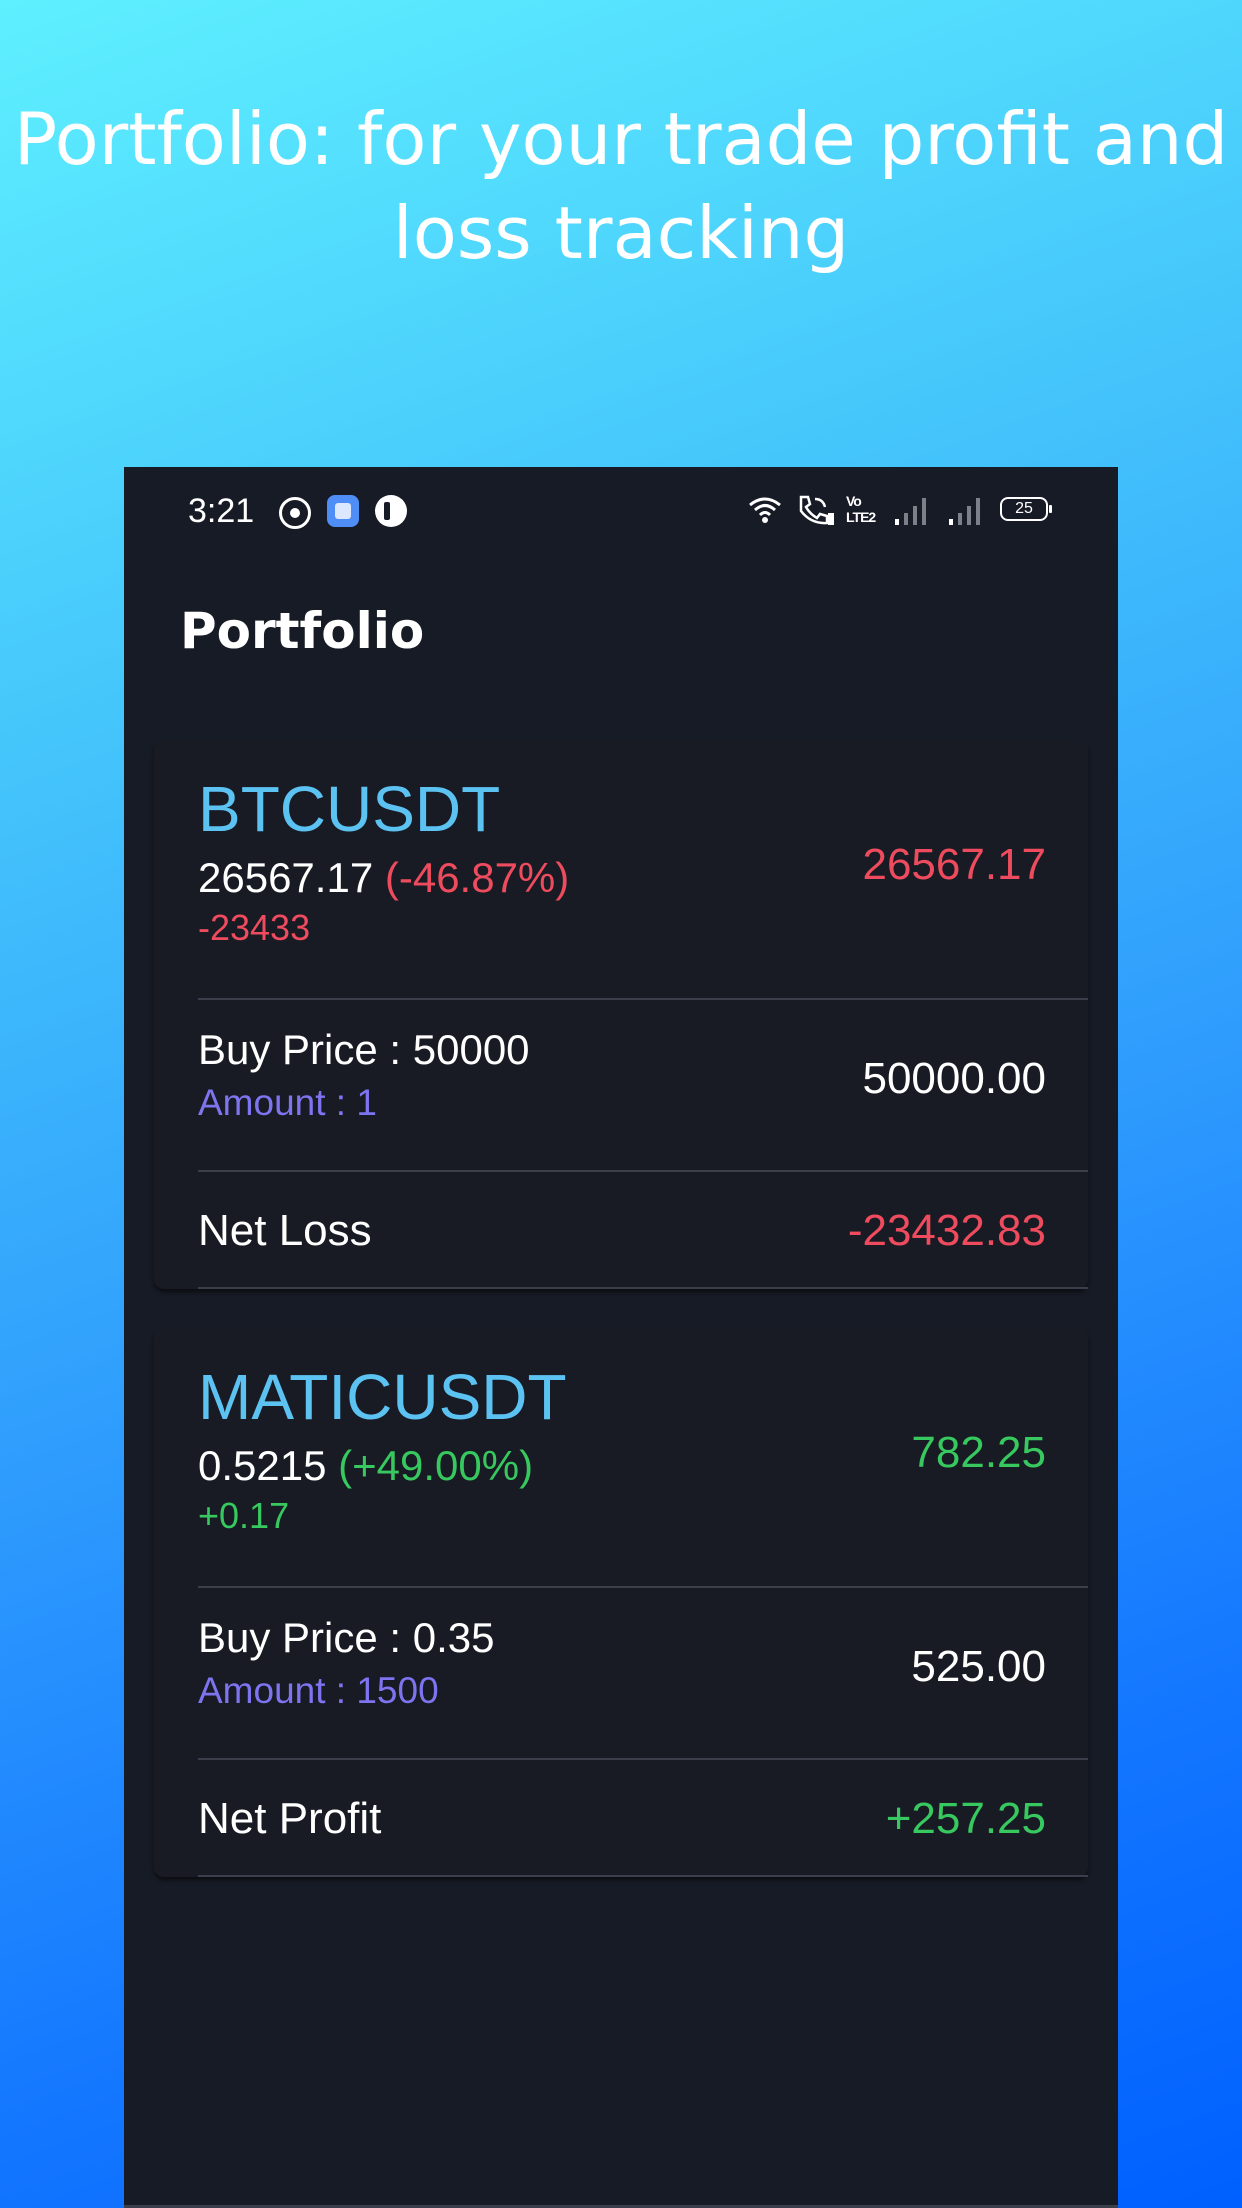 The image size is (1242, 2208). Describe the element at coordinates (221, 511) in the screenshot. I see `status-time: 3:21` at that location.